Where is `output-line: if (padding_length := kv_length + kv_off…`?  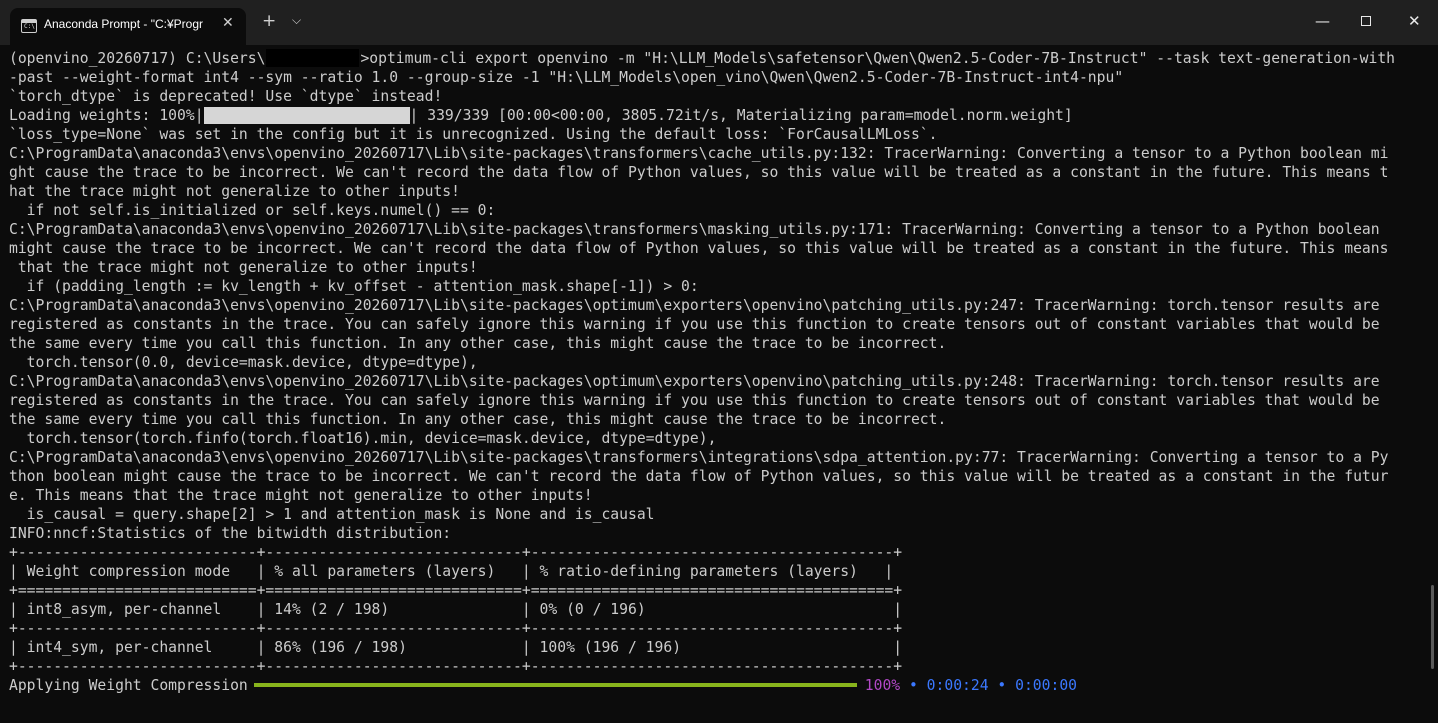 output-line: if (padding_length := kv_length + kv_off… is located at coordinates (354, 286).